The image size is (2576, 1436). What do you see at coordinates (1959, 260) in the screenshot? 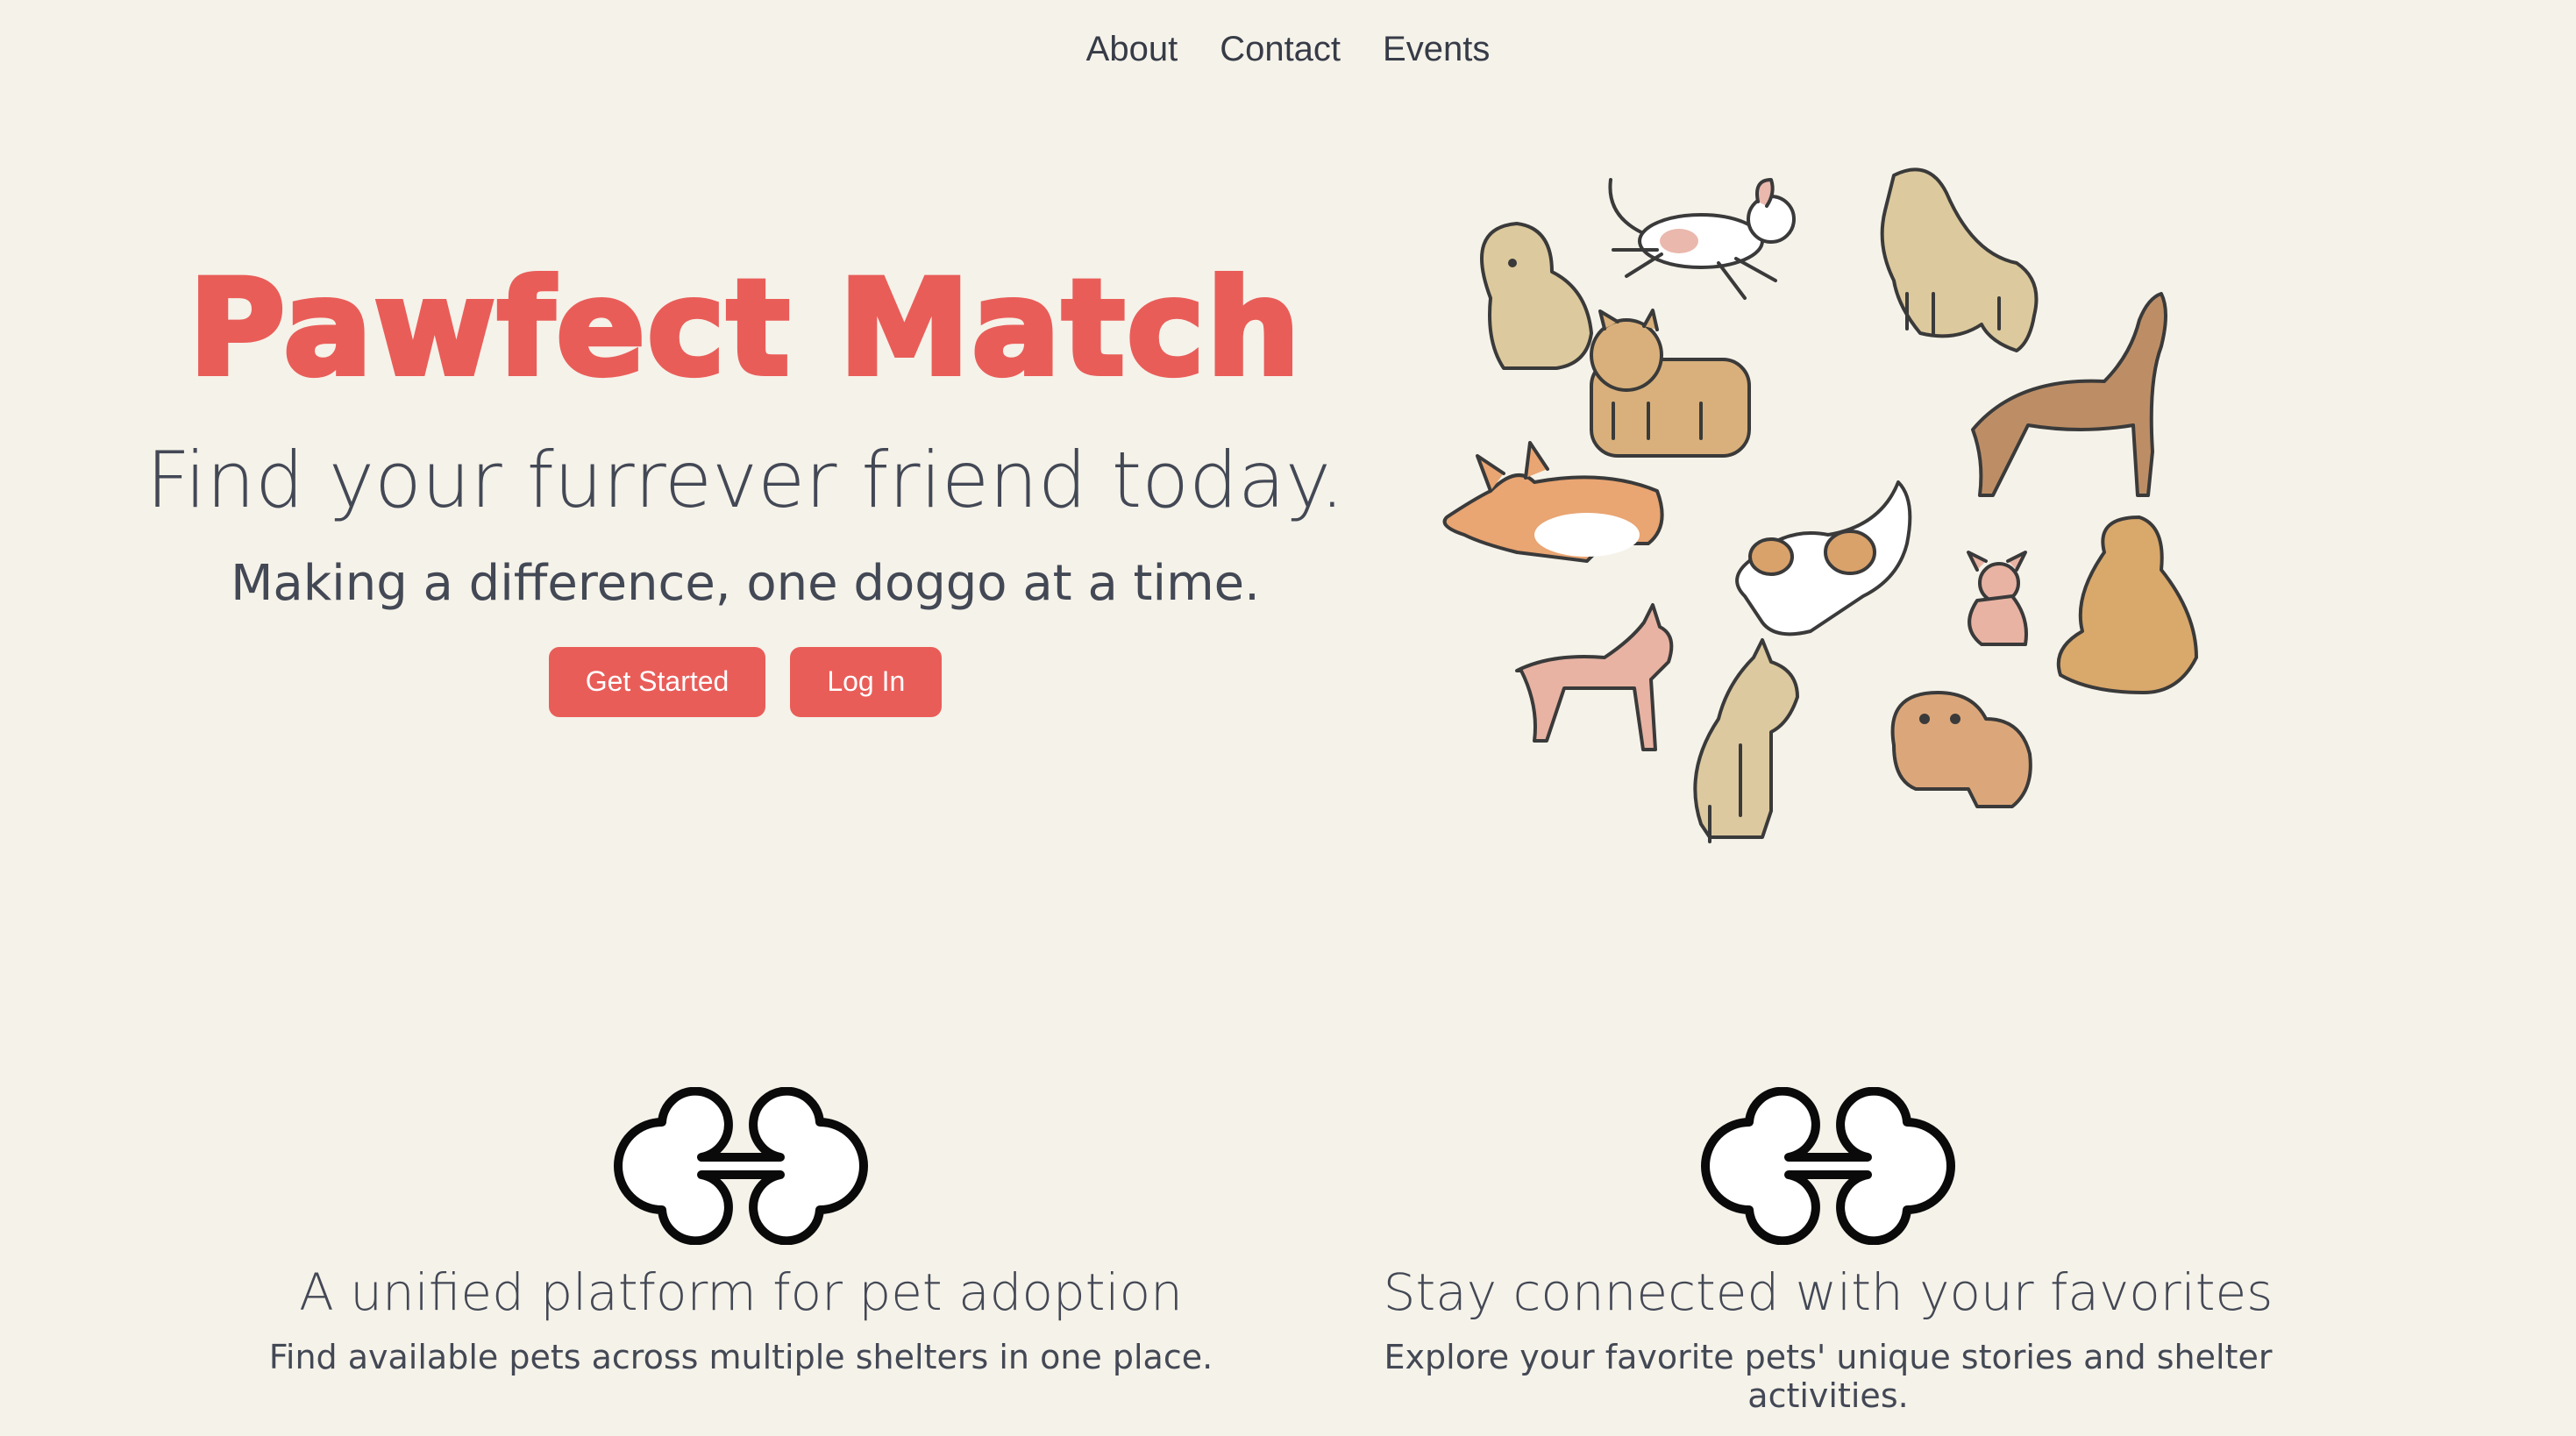
I see `dog-afghan-hound` at bounding box center [1959, 260].